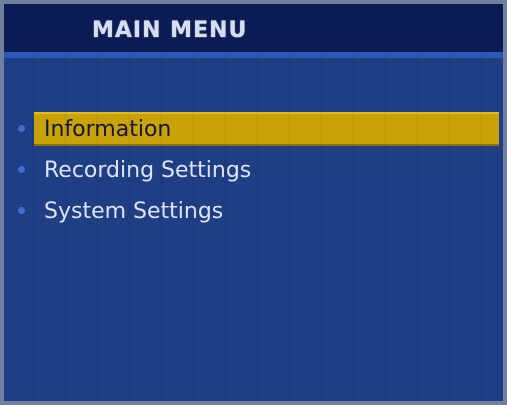 Image resolution: width=507 pixels, height=405 pixels. I want to click on menu-header: MAIN MENU, so click(253, 30).